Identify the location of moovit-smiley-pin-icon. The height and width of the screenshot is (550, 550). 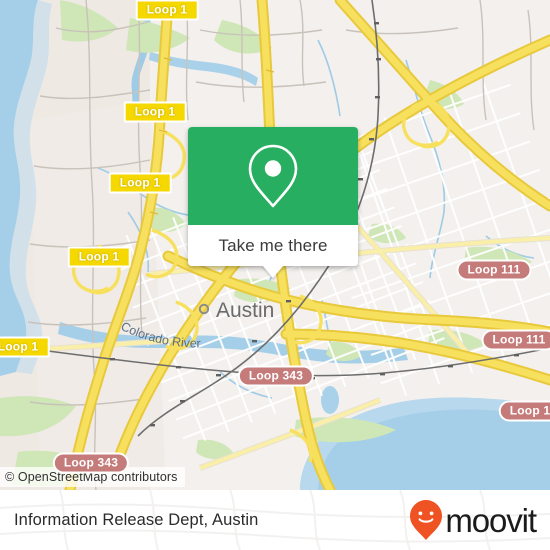
(426, 520).